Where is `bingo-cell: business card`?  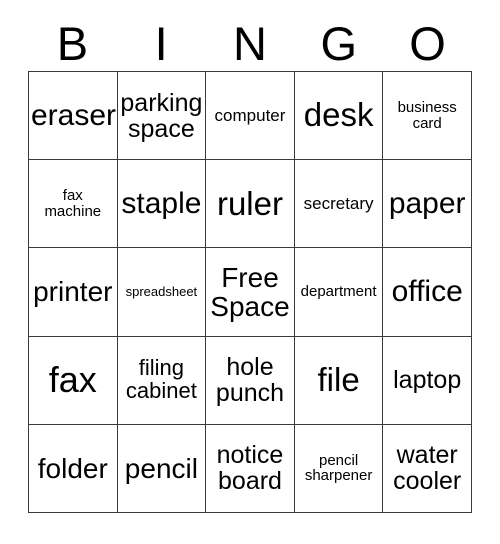 bingo-cell: business card is located at coordinates (427, 116).